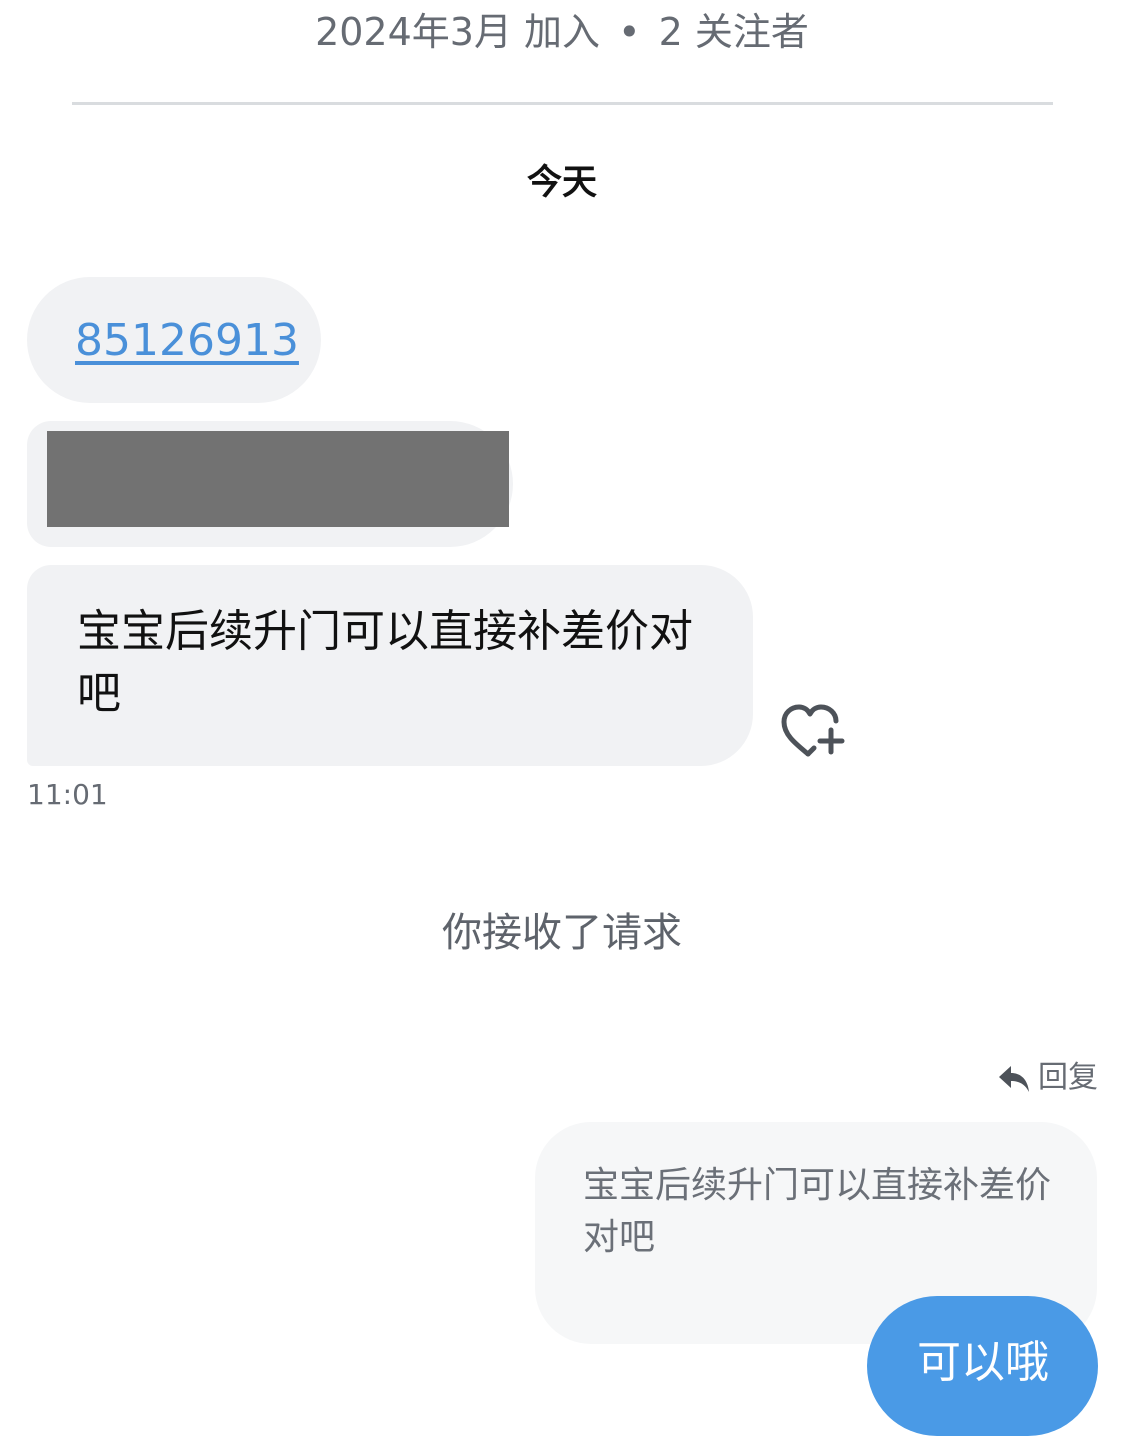 This screenshot has width=1124, height=1436. What do you see at coordinates (1068, 1077) in the screenshot?
I see `reply-label: 回复` at bounding box center [1068, 1077].